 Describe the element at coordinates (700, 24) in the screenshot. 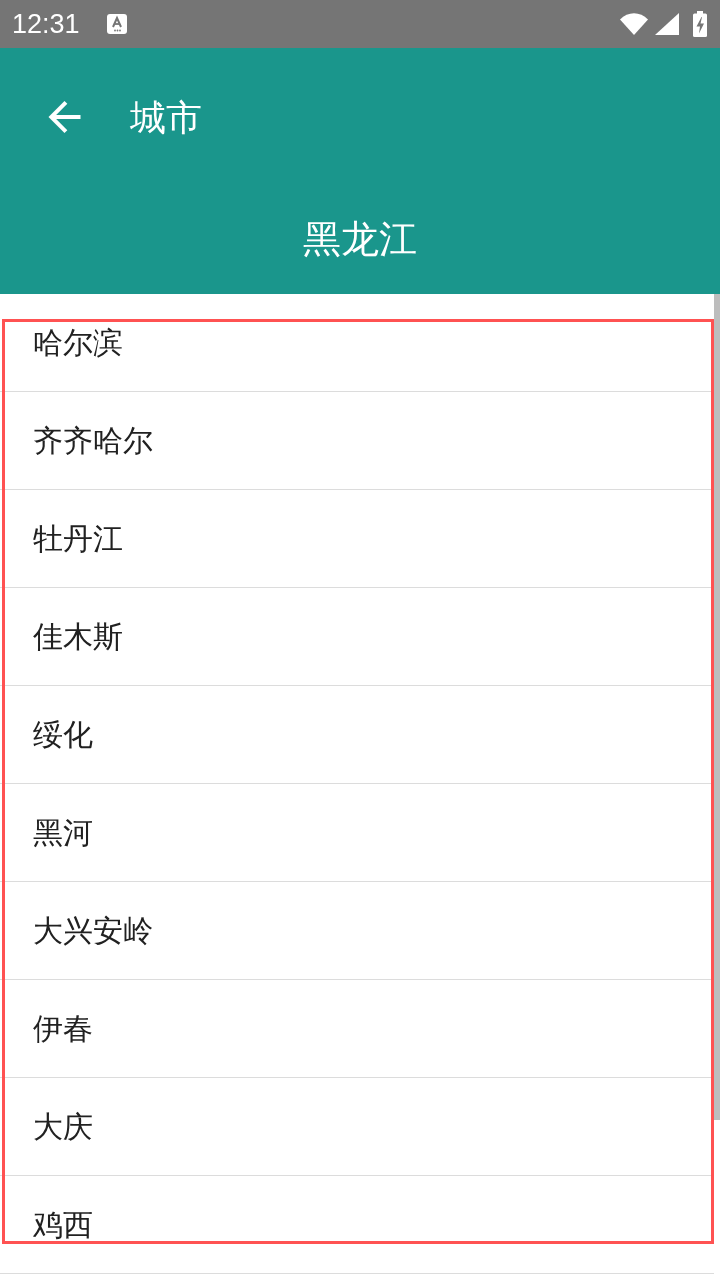

I see `battery-icon` at that location.